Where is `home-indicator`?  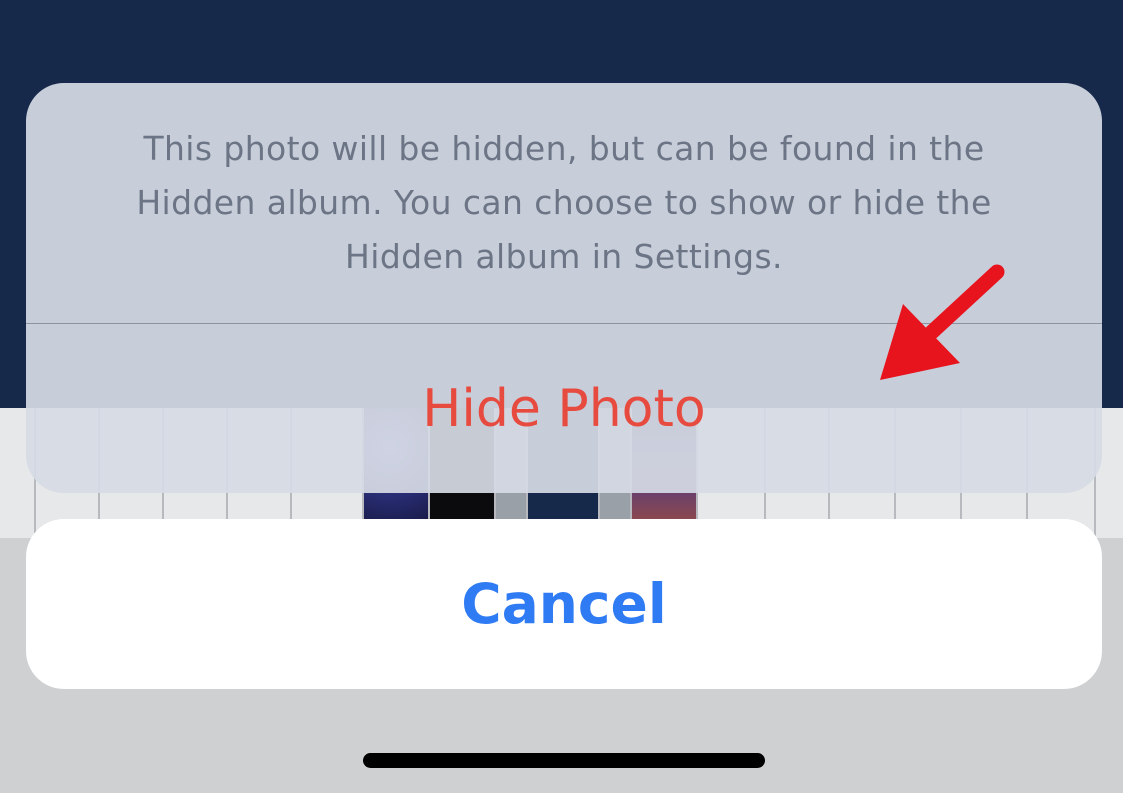
home-indicator is located at coordinates (564, 760).